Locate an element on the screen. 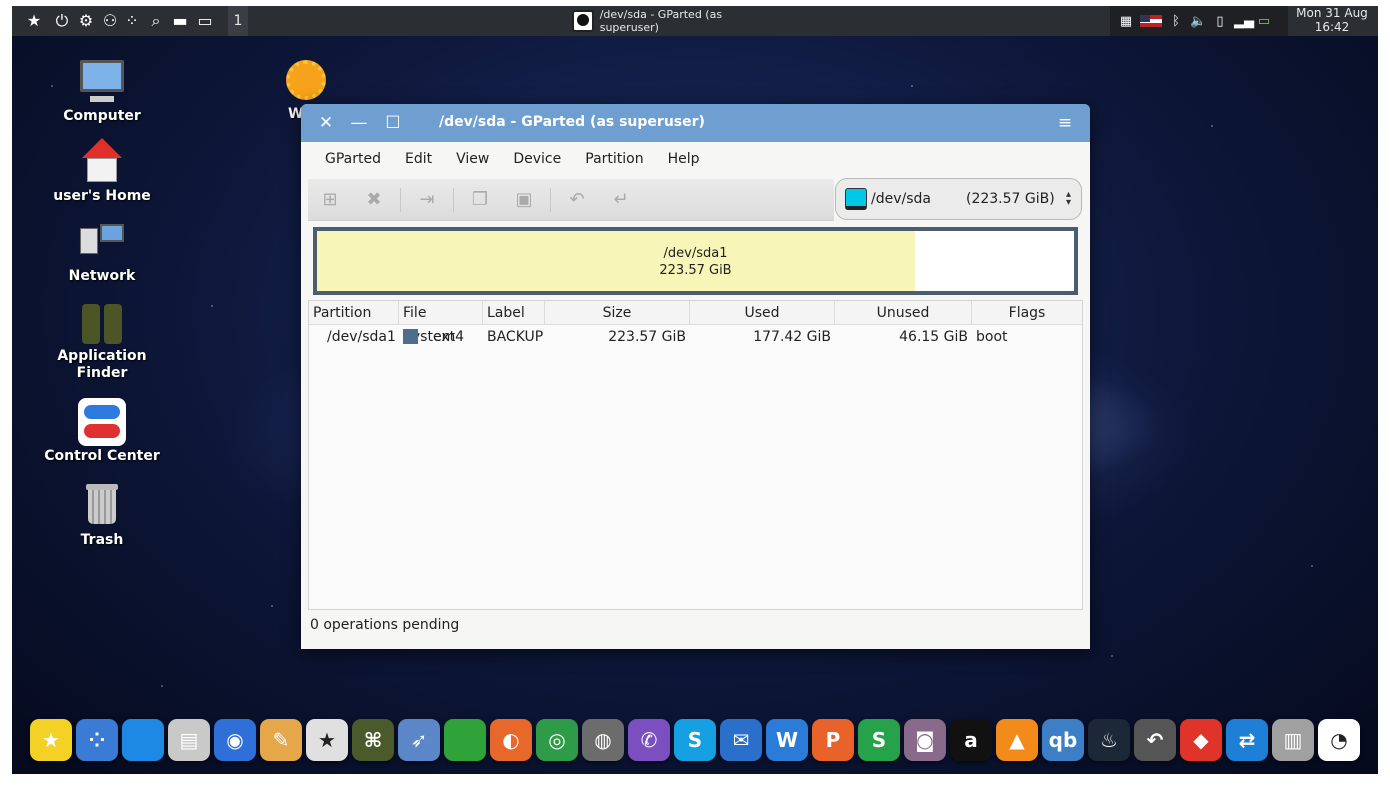  apply-icon: ⇥ is located at coordinates (427, 199).